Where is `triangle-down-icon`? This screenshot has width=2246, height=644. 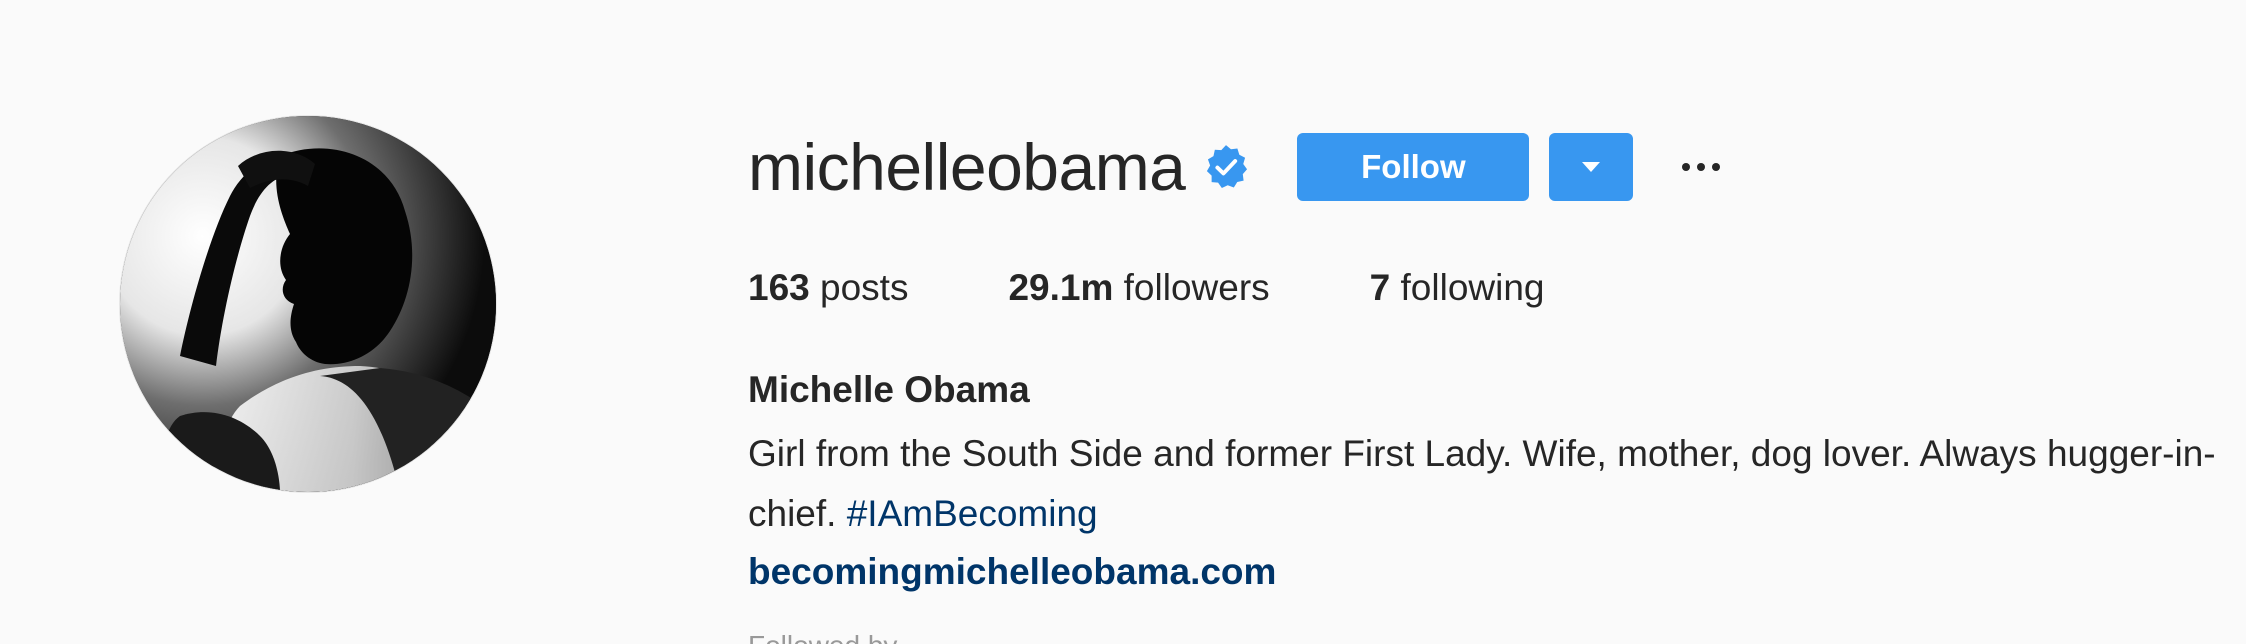
triangle-down-icon is located at coordinates (1591, 167).